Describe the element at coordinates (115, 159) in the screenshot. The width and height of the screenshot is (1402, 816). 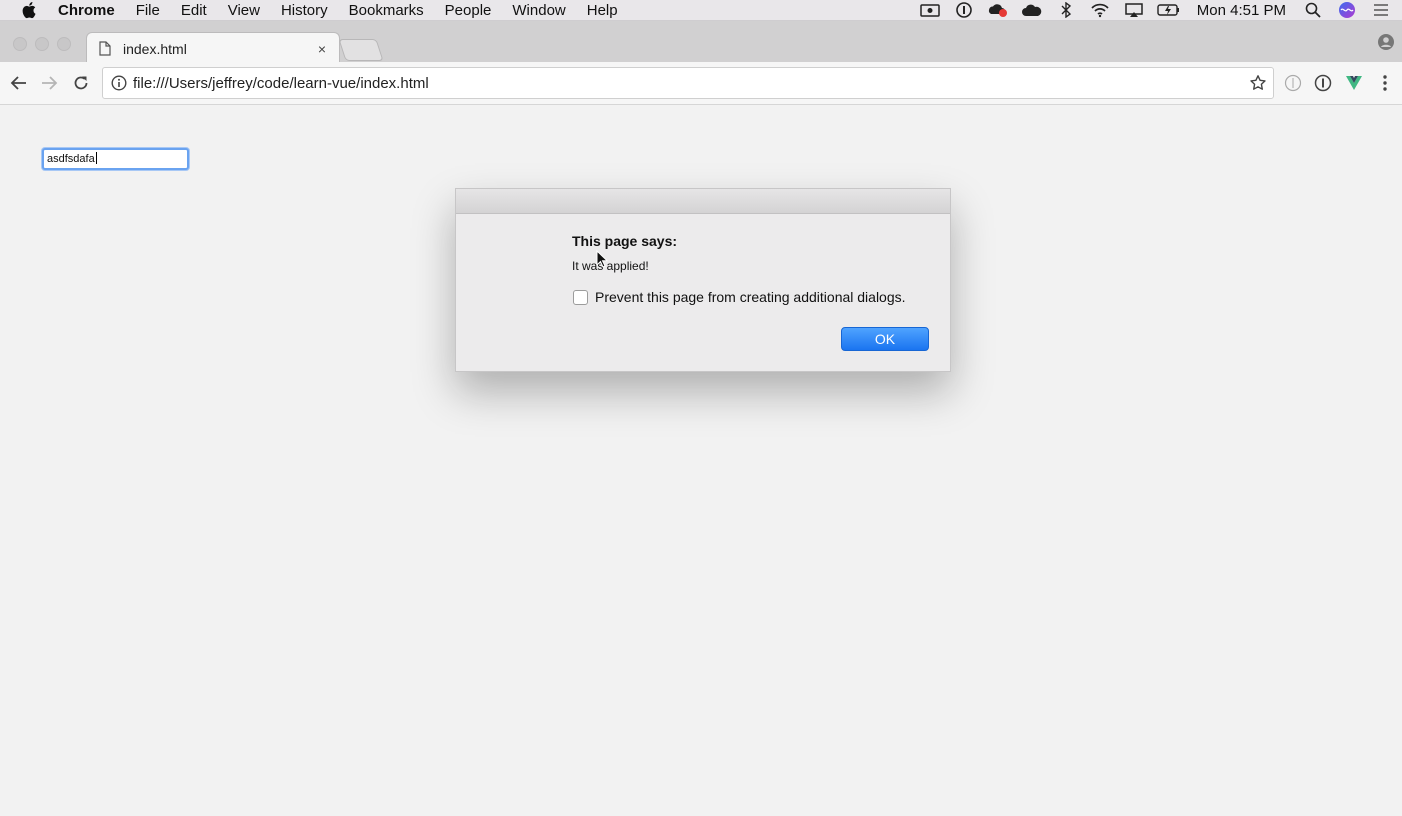
I see `text-input: asdfsdafa` at that location.